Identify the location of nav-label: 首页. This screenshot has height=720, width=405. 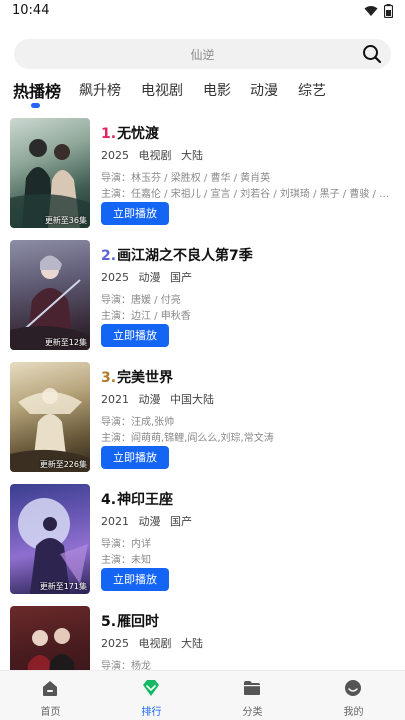
(50, 712).